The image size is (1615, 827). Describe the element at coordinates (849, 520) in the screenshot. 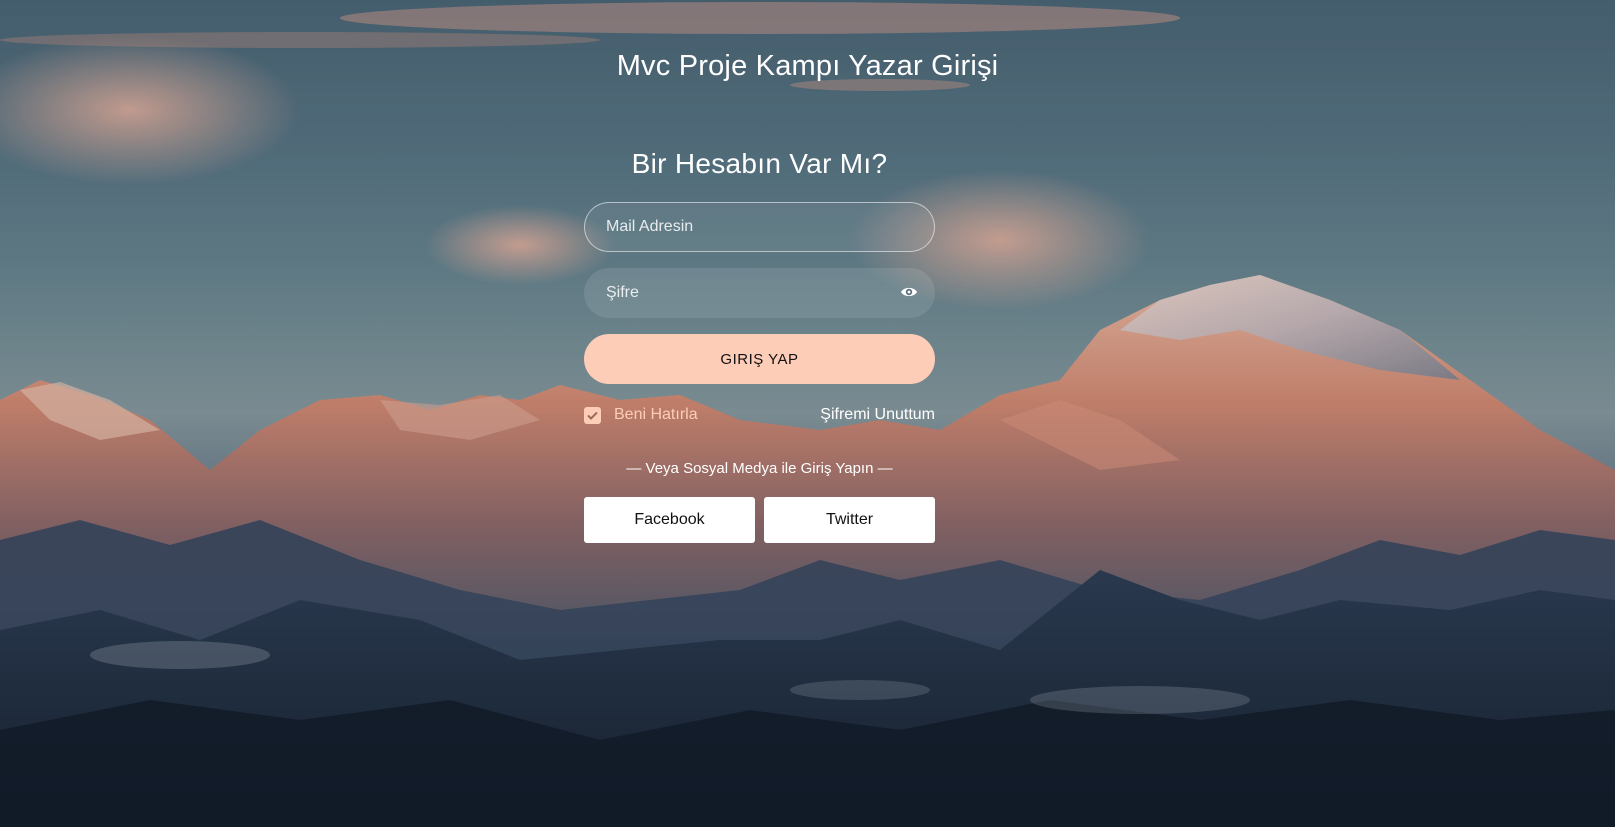

I see `twitter-login-button: Twitter` at that location.